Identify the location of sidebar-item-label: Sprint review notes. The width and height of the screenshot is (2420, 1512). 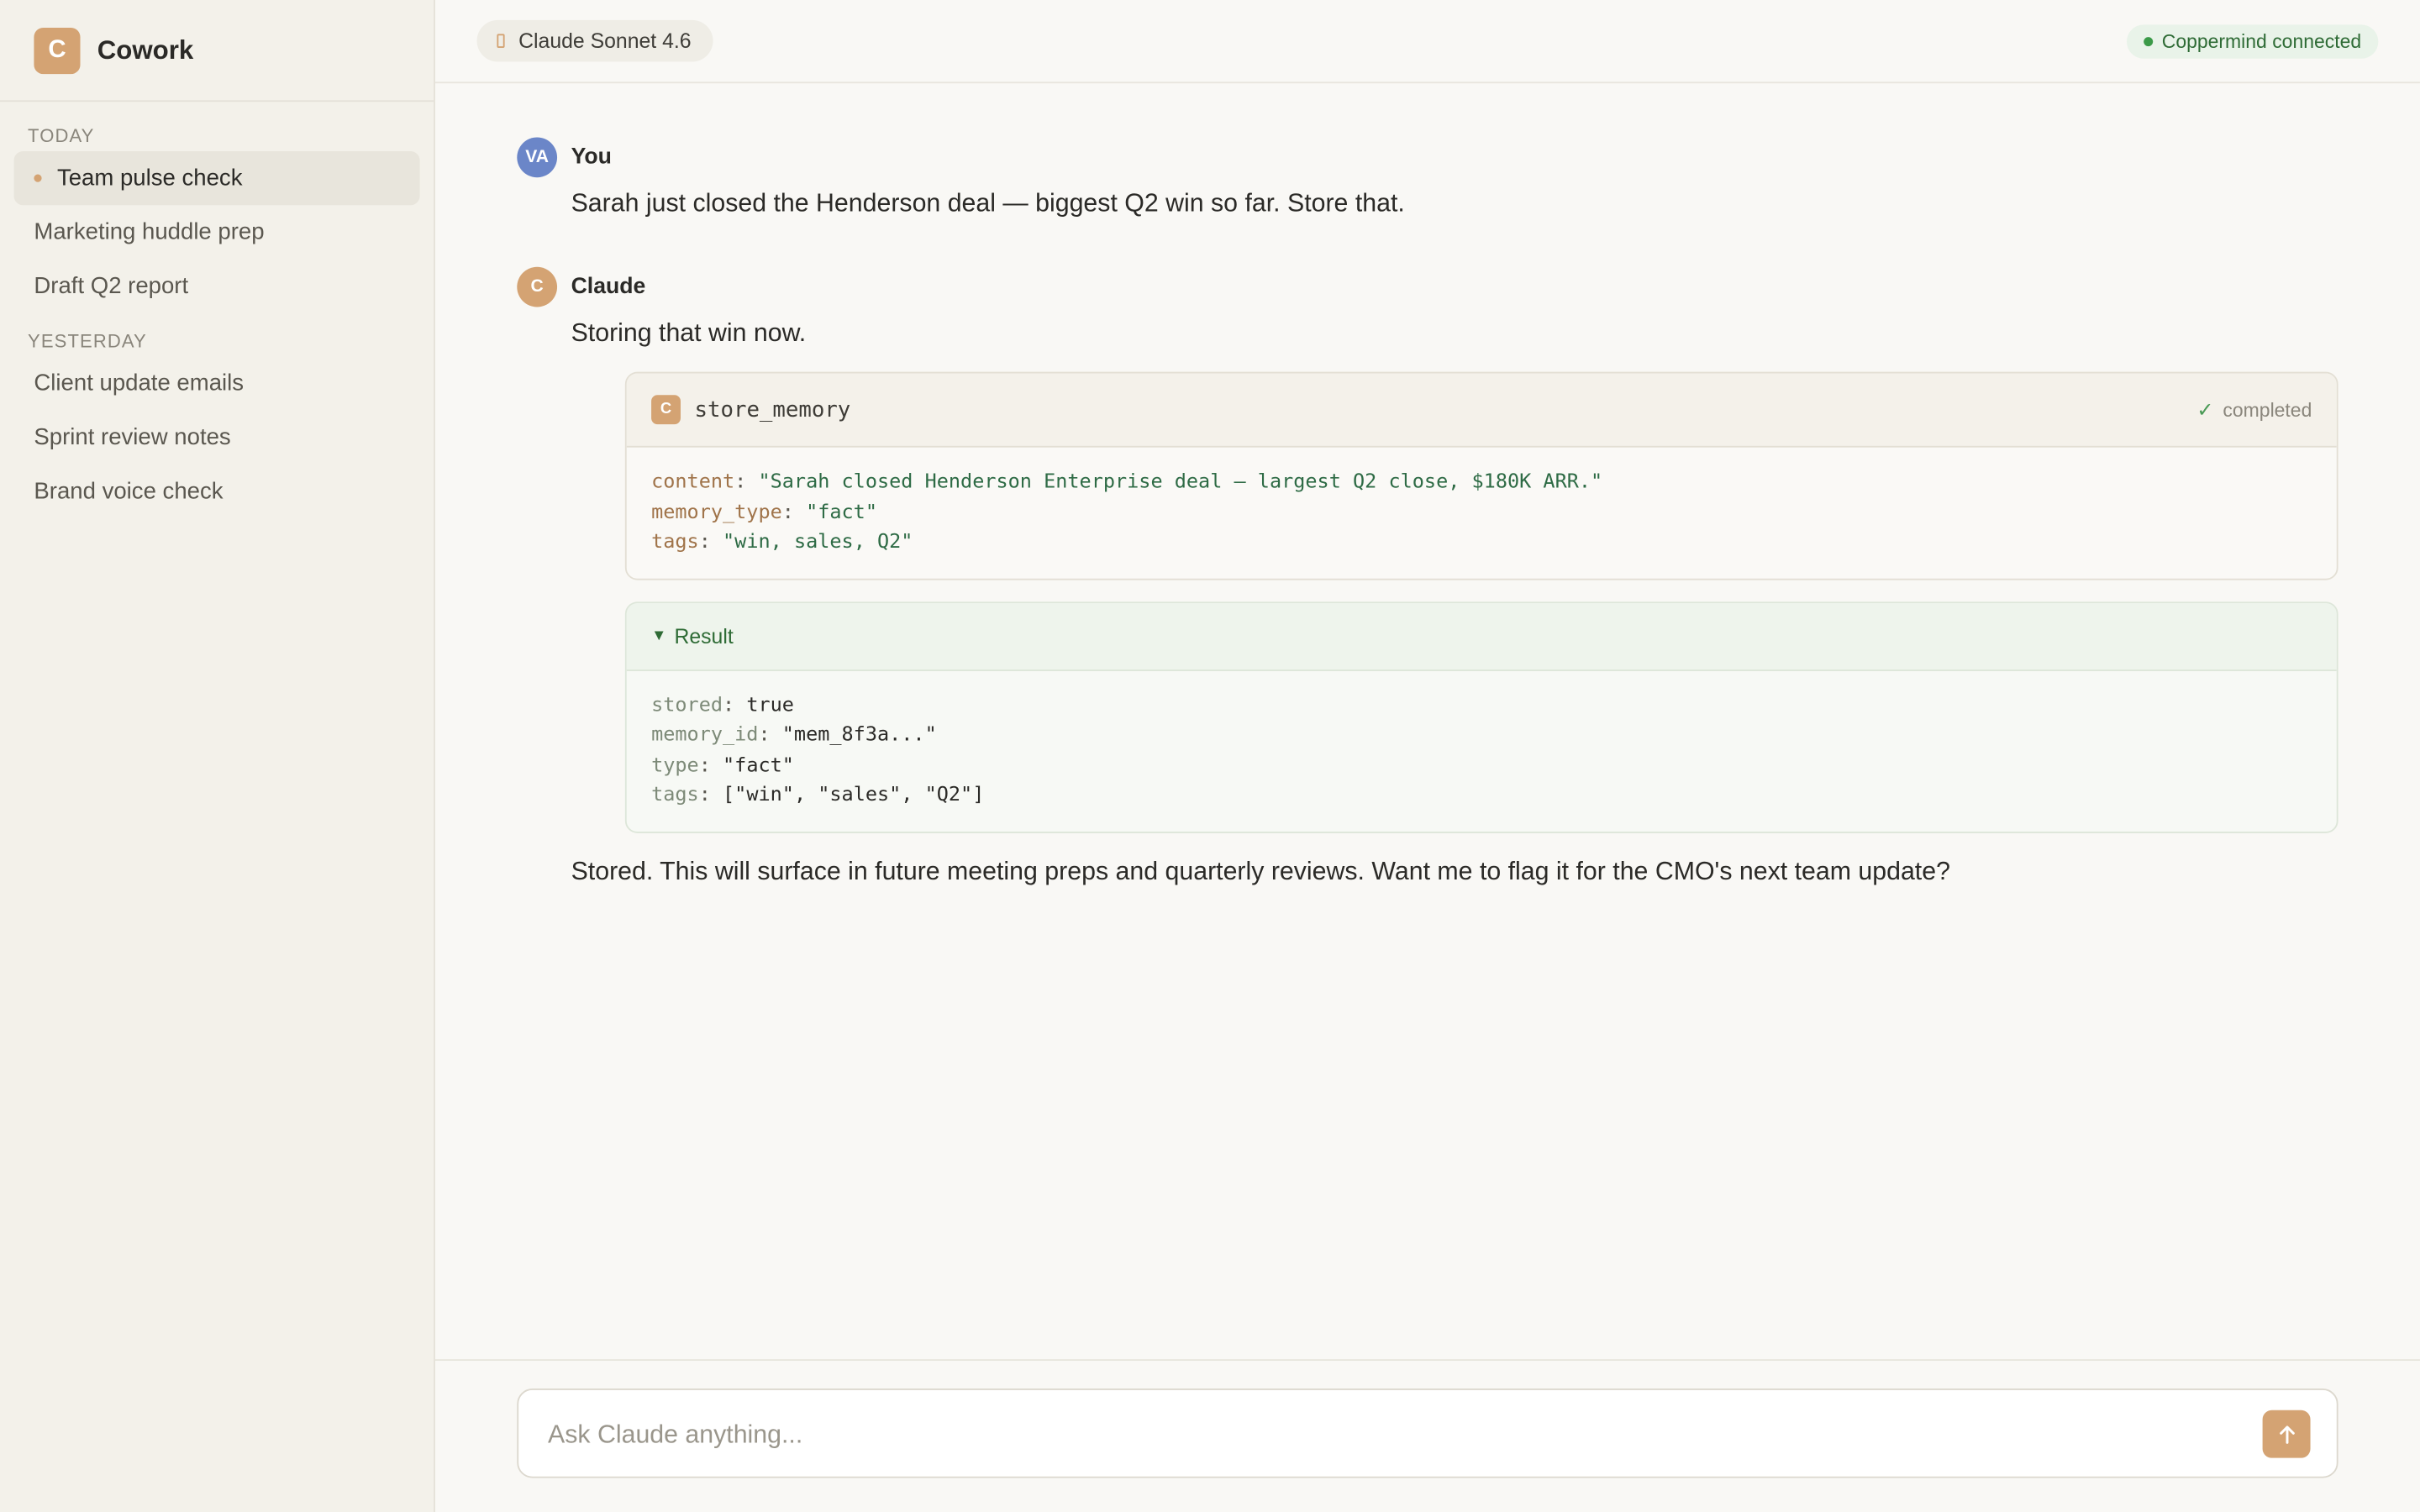
(132, 437).